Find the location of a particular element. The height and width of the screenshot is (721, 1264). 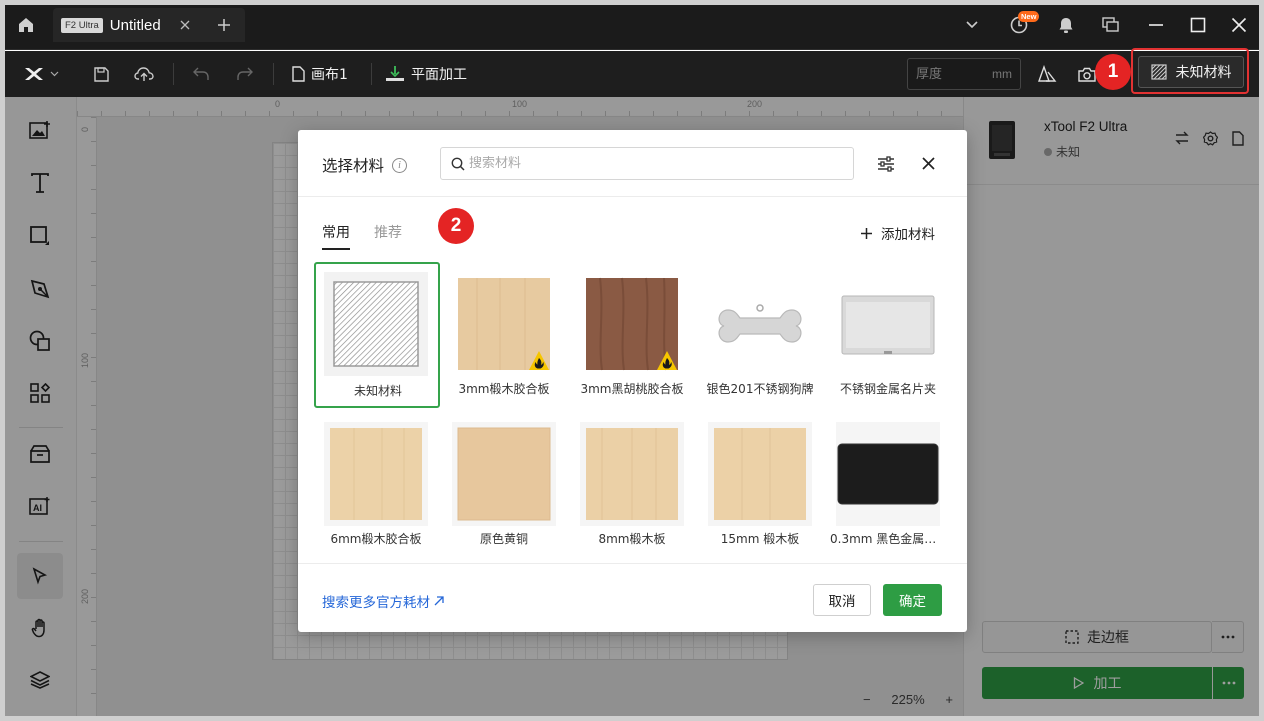

add-material-button: 添加材料 is located at coordinates (897, 233).